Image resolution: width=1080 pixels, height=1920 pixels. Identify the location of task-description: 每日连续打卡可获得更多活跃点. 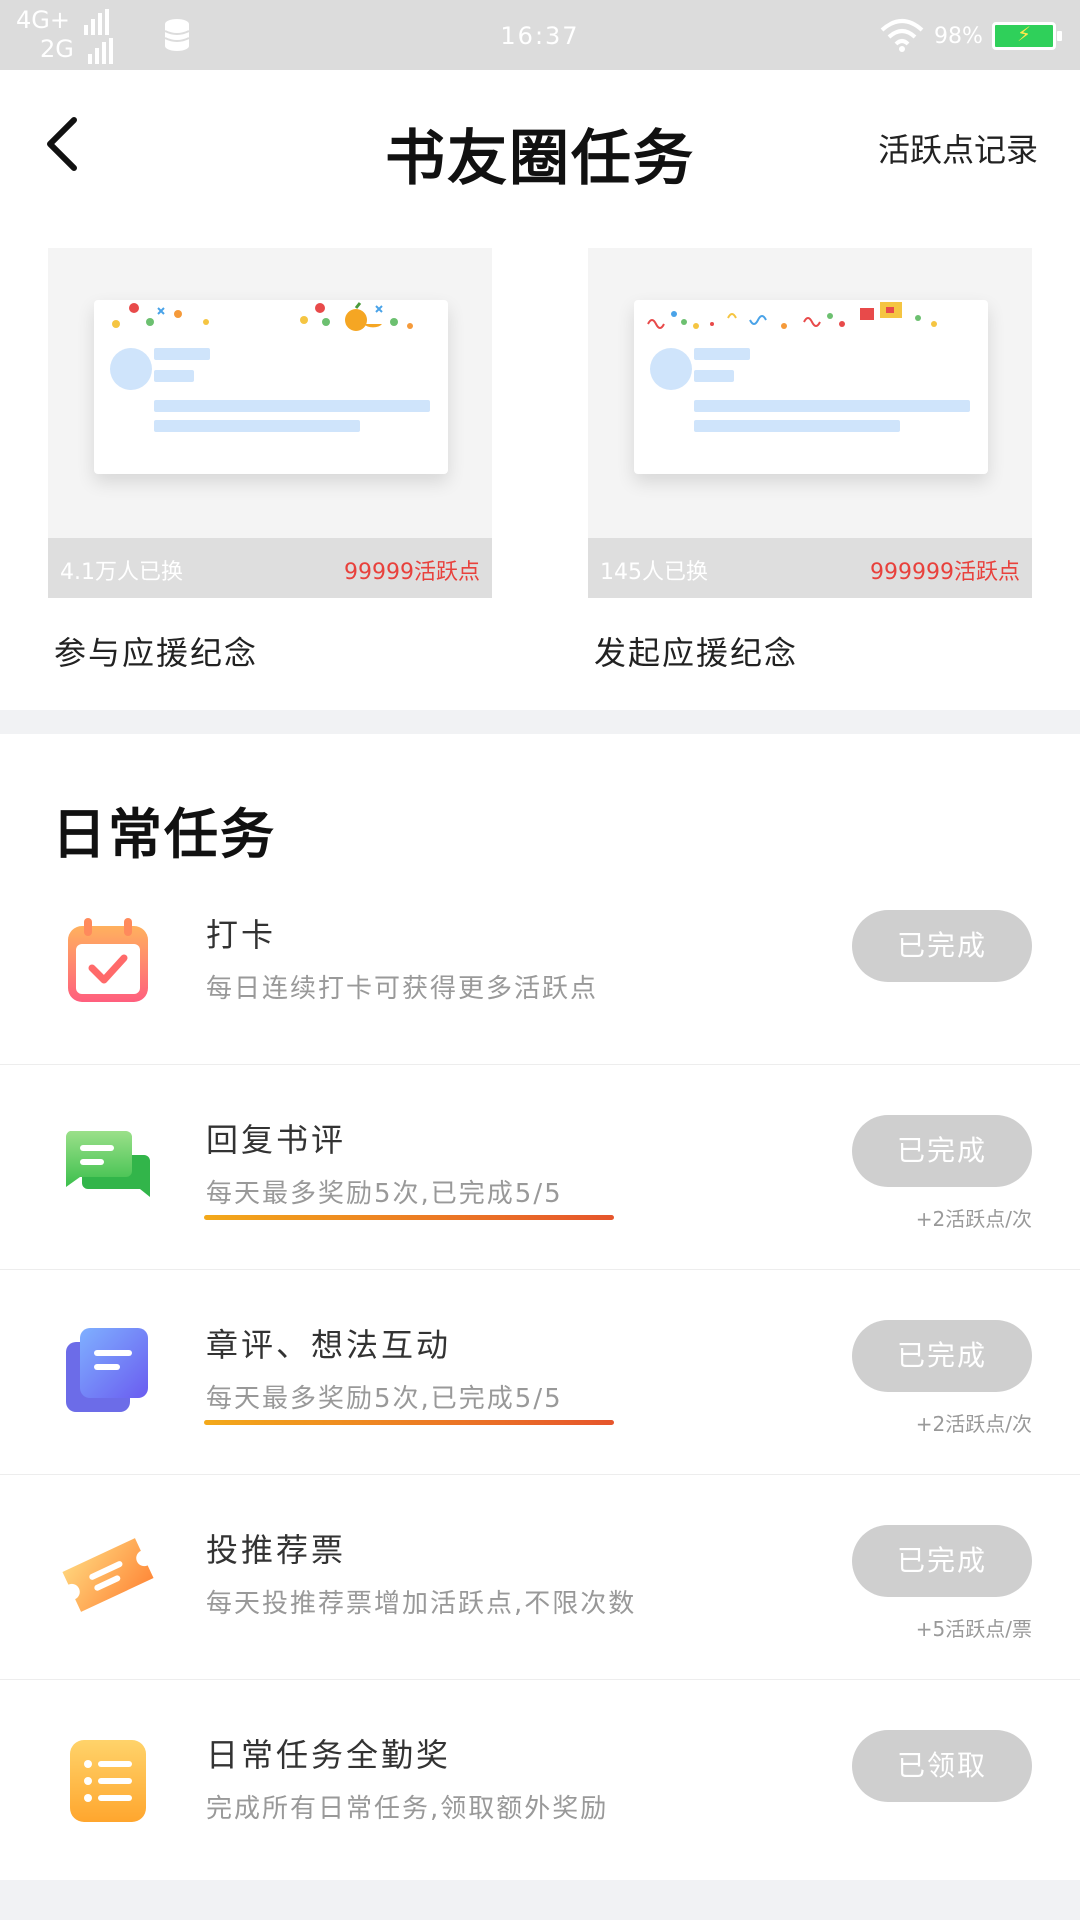
(402, 989).